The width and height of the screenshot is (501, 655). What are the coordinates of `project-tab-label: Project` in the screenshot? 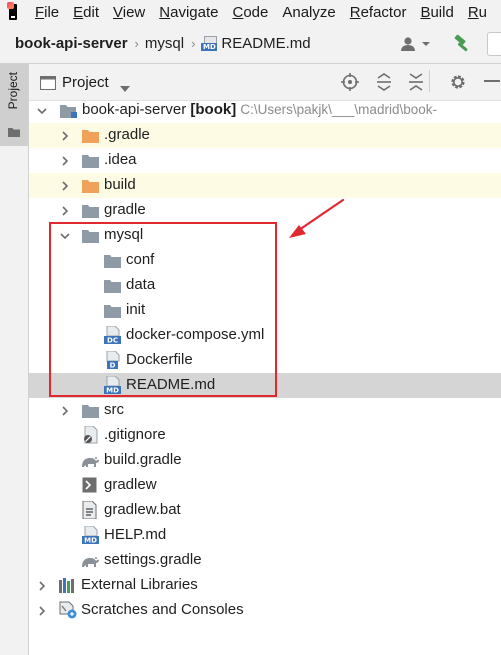 It's located at (13, 91).